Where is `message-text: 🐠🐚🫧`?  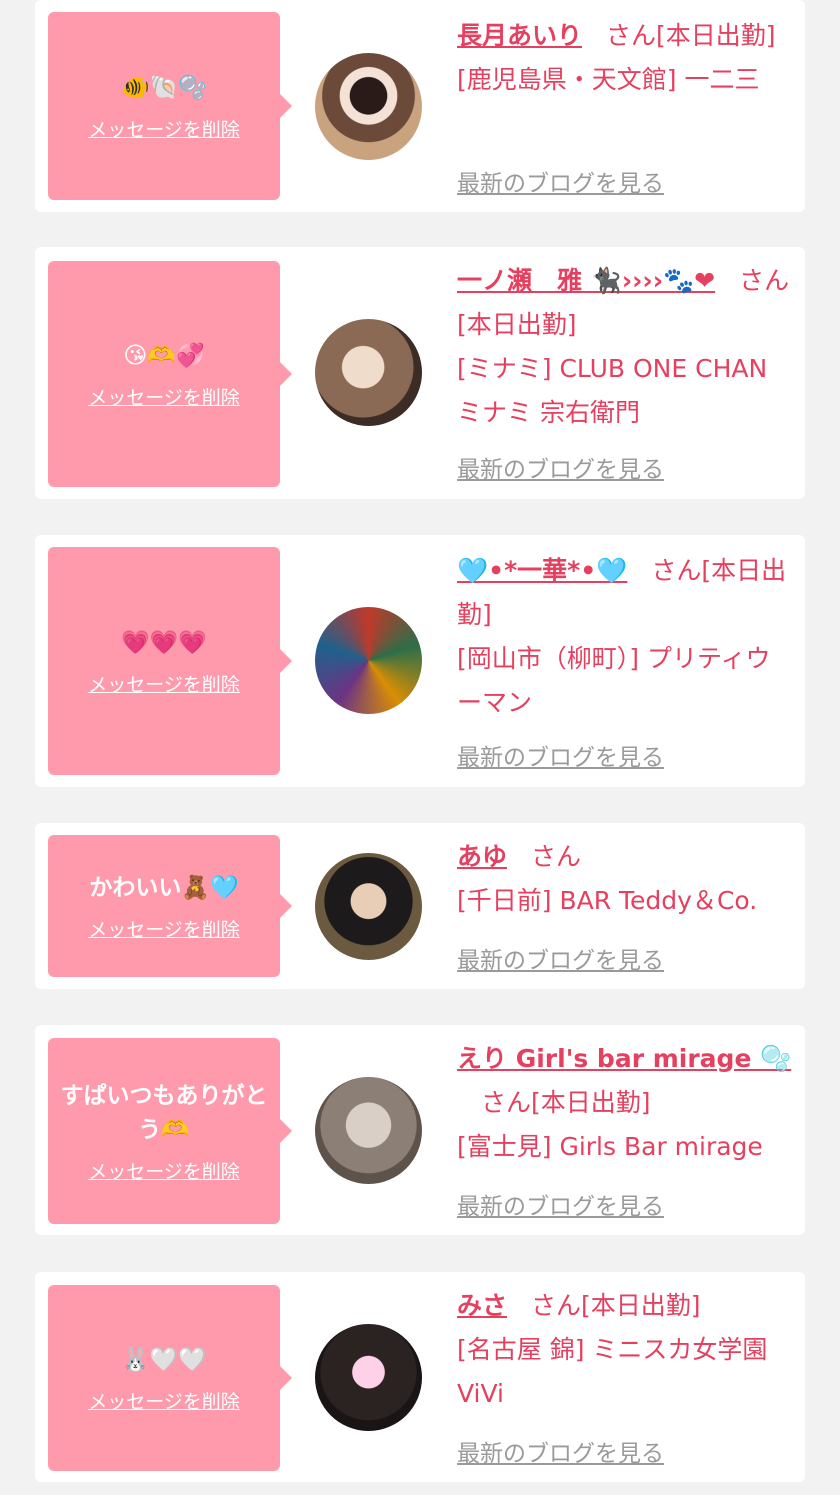 message-text: 🐠🐚🫧 is located at coordinates (164, 87).